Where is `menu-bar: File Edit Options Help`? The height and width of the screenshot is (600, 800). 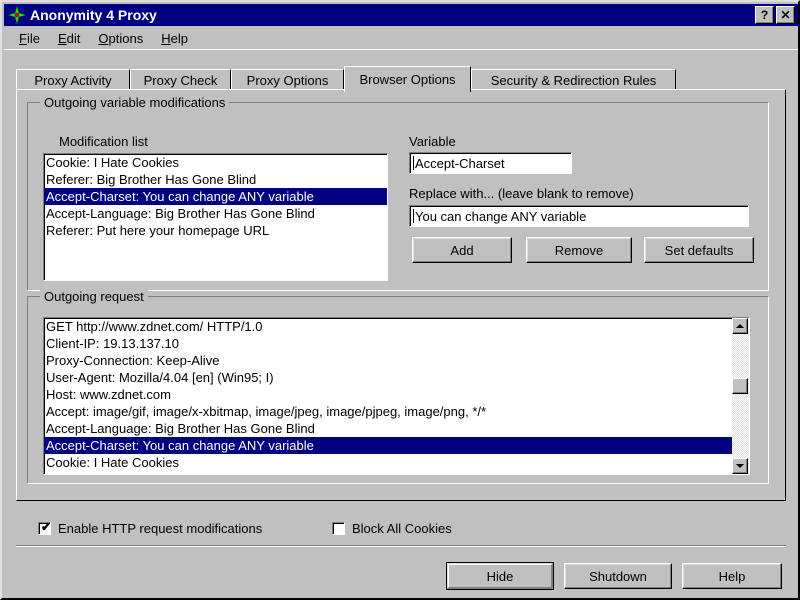 menu-bar: File Edit Options Help is located at coordinates (401, 38).